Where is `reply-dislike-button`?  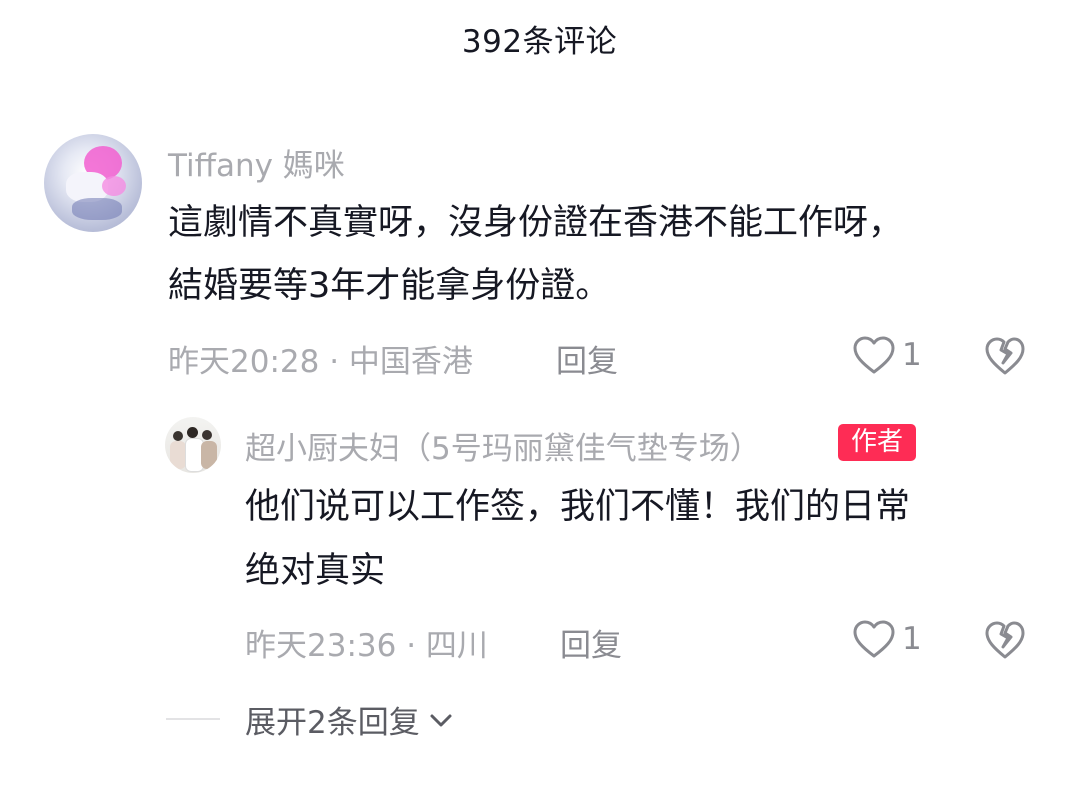
reply-dislike-button is located at coordinates (1005, 642).